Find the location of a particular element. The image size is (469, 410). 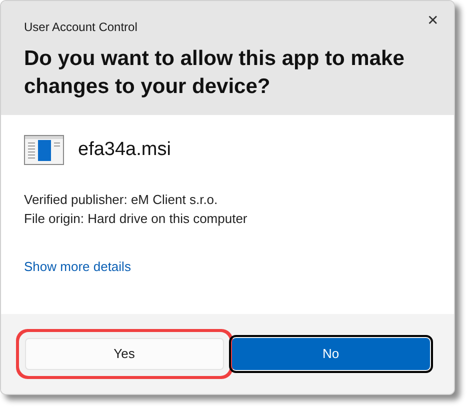

detail-text: File origin: Hard drive on this computer is located at coordinates (136, 219).